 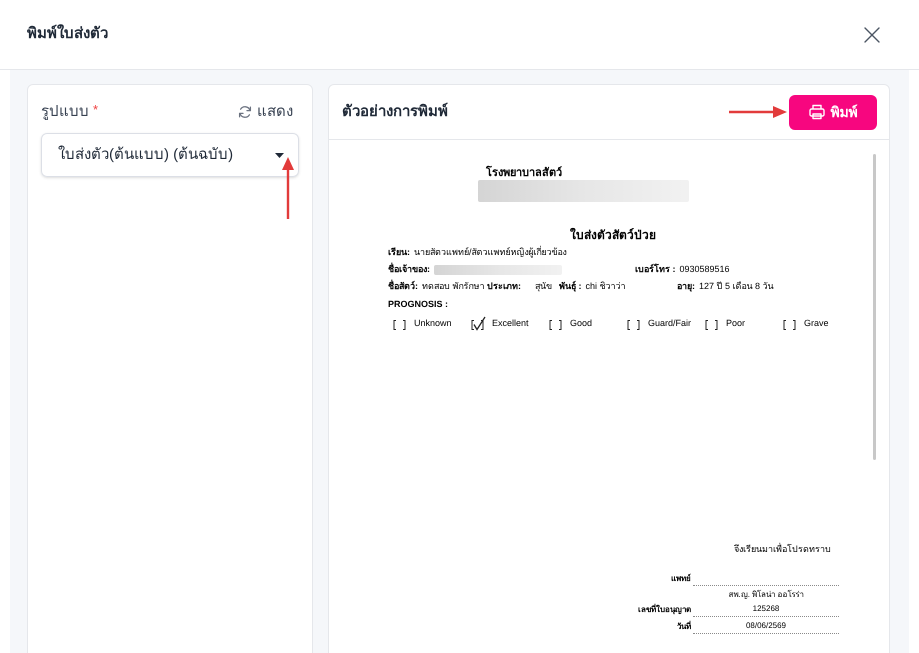 What do you see at coordinates (766, 608) in the screenshot?
I see `field-value: 125268` at bounding box center [766, 608].